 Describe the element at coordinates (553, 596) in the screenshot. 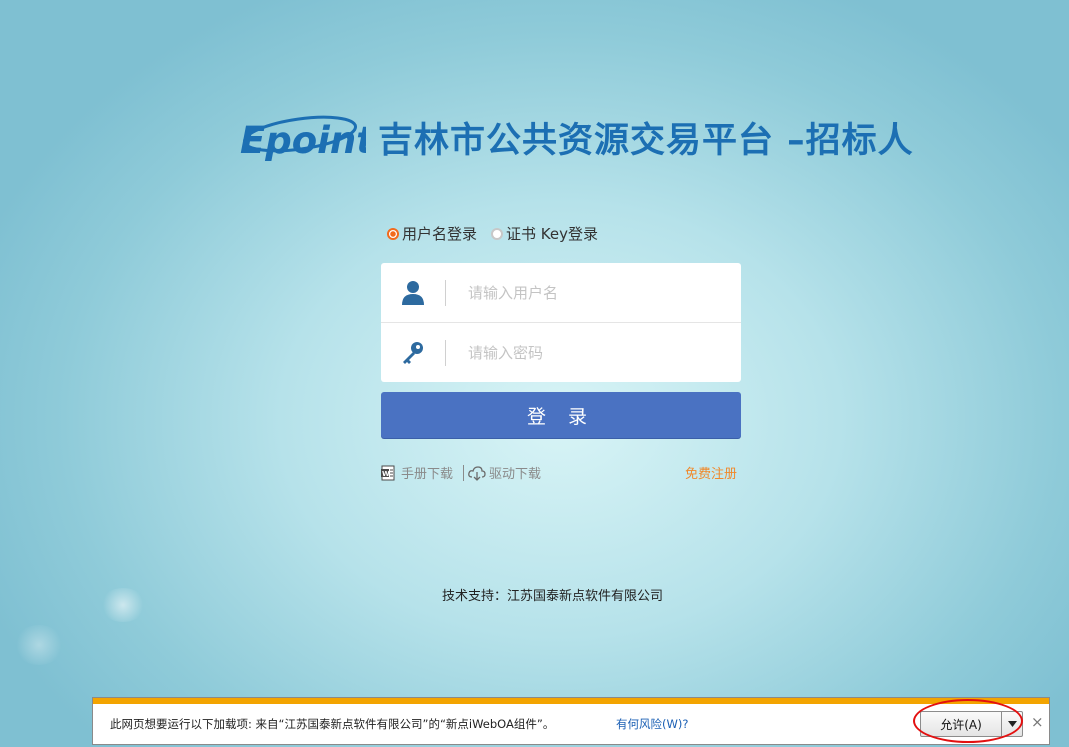

I see `tech-support-text: 技术支持：江苏国泰新点软件有限公司` at that location.